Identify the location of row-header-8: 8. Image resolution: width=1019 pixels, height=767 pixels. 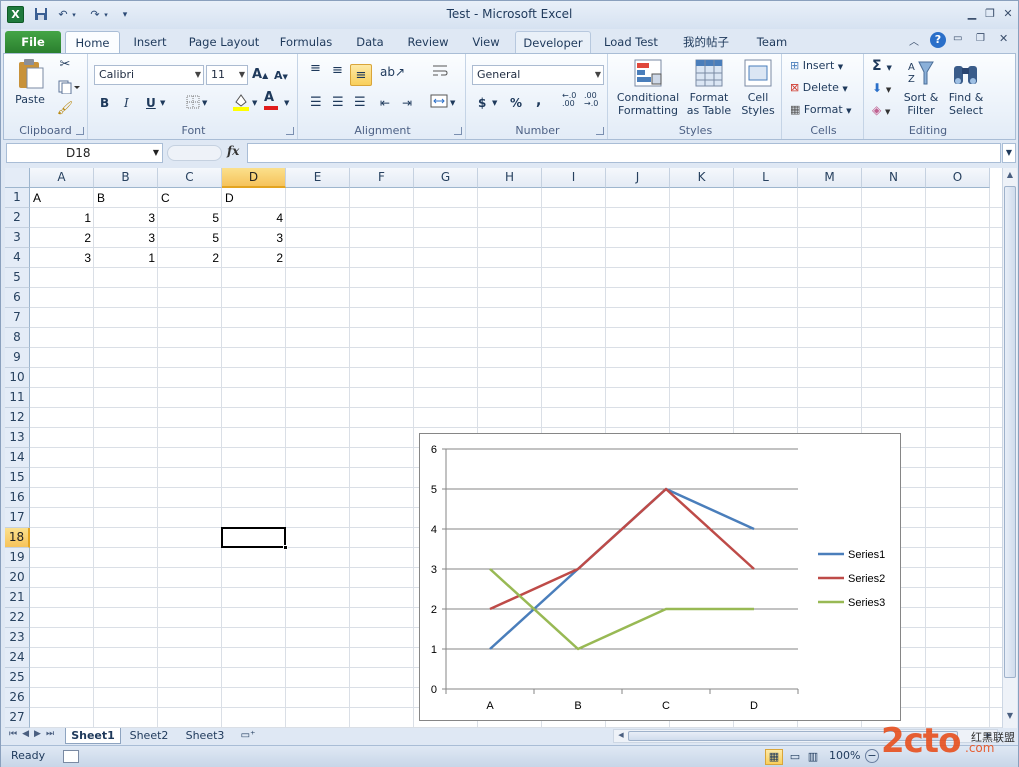
(17, 338).